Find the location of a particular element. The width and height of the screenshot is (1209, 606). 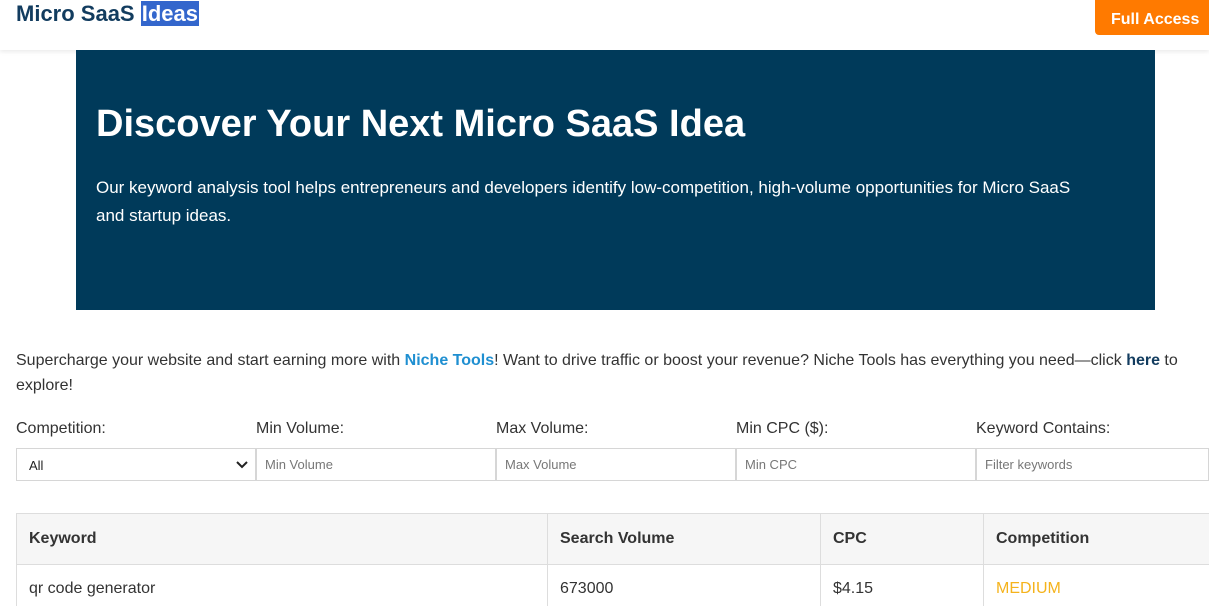

keyword-contains-label: Keyword Contains: is located at coordinates (1043, 428).